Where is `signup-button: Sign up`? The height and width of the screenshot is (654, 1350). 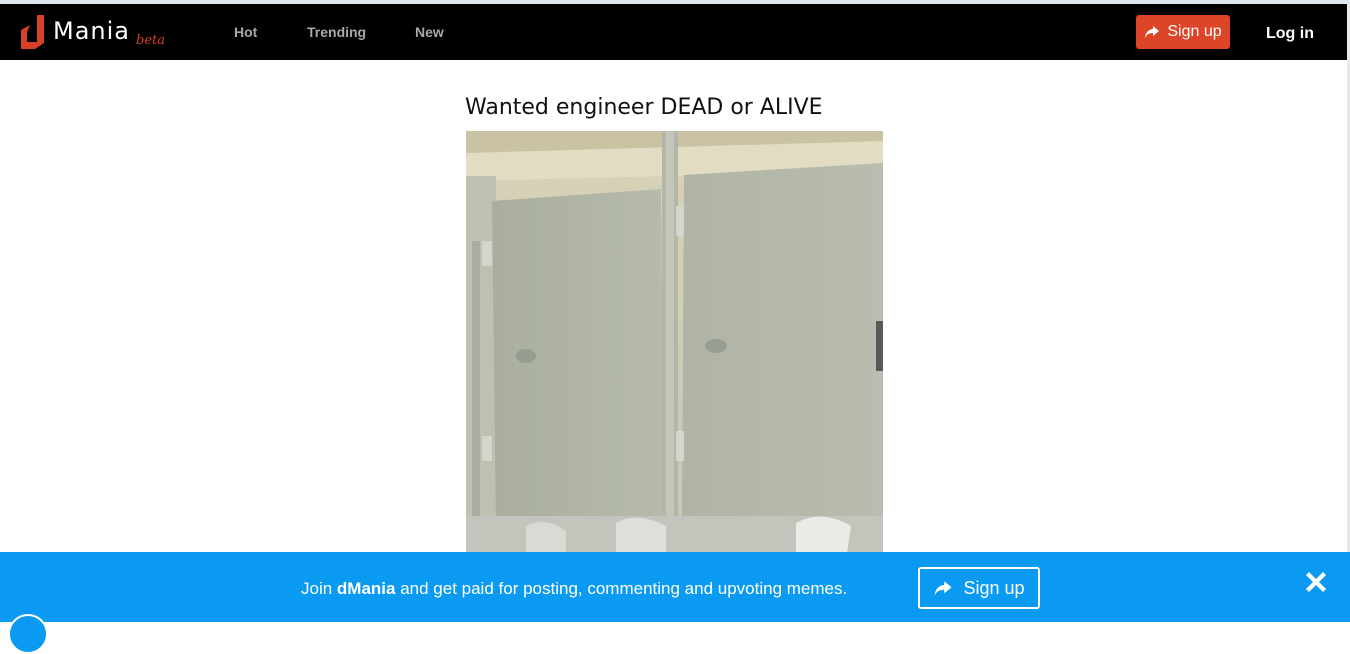 signup-button: Sign up is located at coordinates (1183, 32).